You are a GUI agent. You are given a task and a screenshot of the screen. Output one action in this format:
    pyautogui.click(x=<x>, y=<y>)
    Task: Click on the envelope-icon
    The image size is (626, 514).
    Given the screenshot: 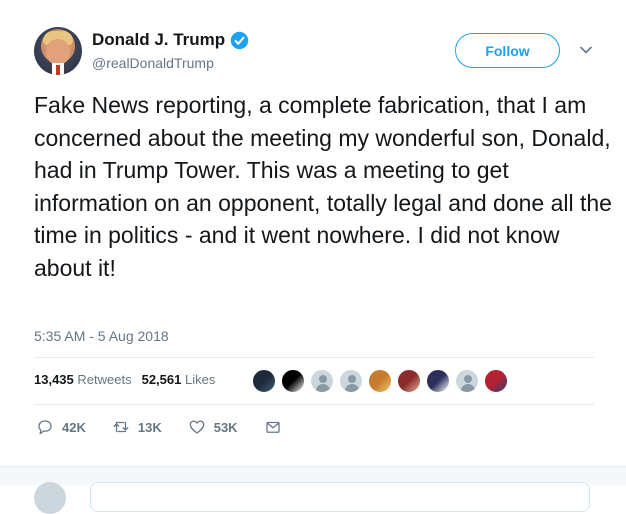 What is the action you would take?
    pyautogui.click(x=272, y=427)
    